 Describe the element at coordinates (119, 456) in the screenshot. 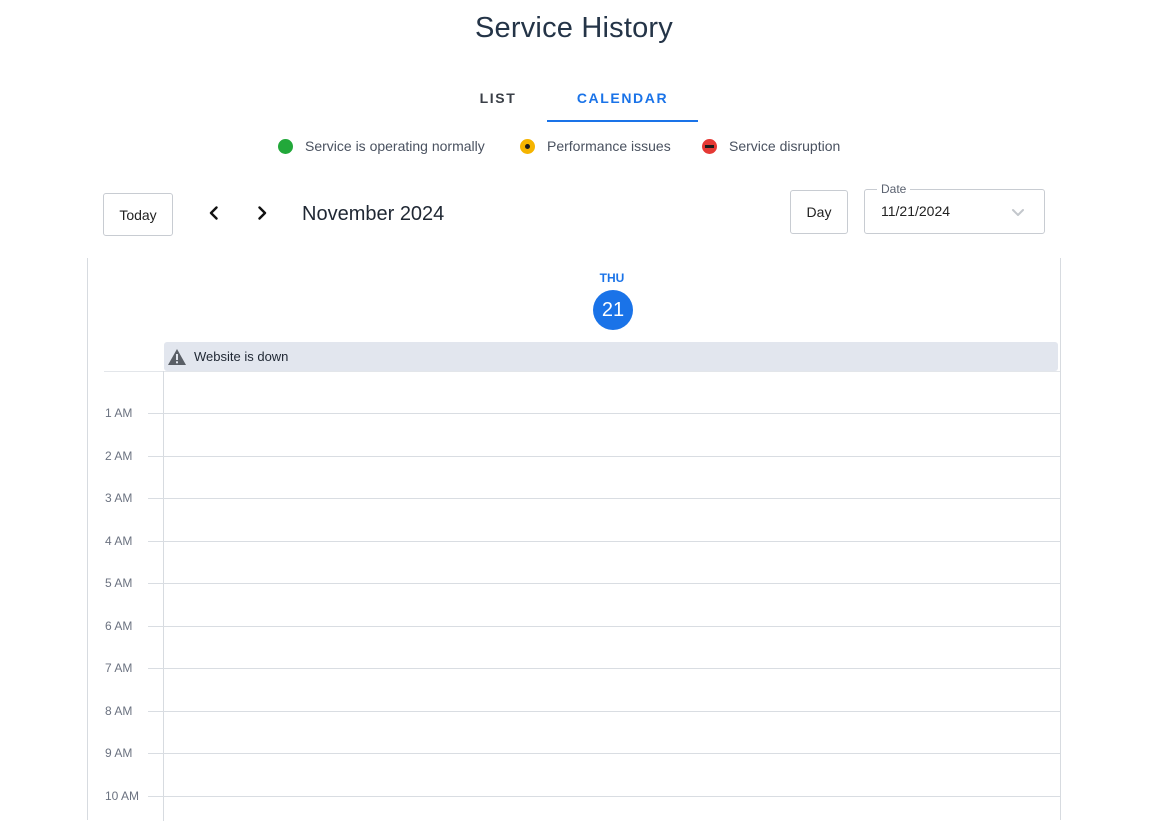

I see `hour-label: 2 AM` at that location.